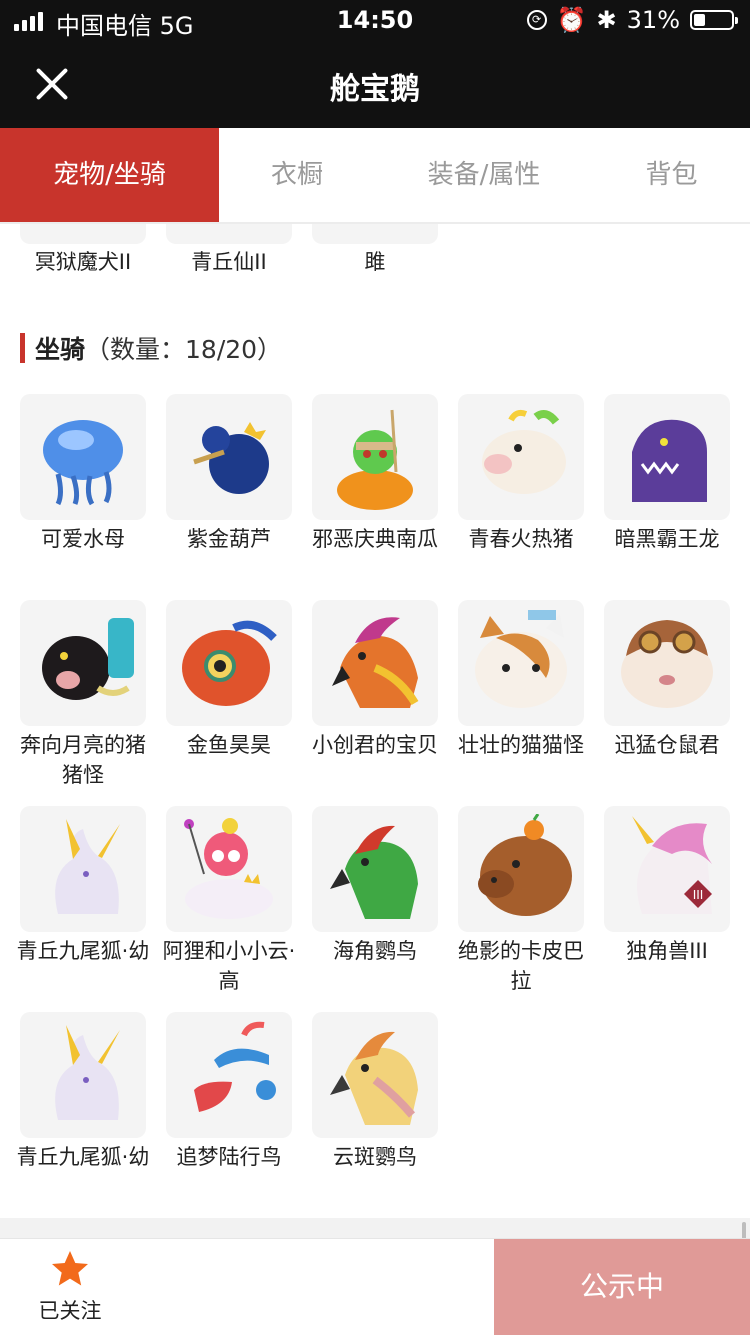 The height and width of the screenshot is (1335, 750). Describe the element at coordinates (70, 1268) in the screenshot. I see `star-icon` at that location.